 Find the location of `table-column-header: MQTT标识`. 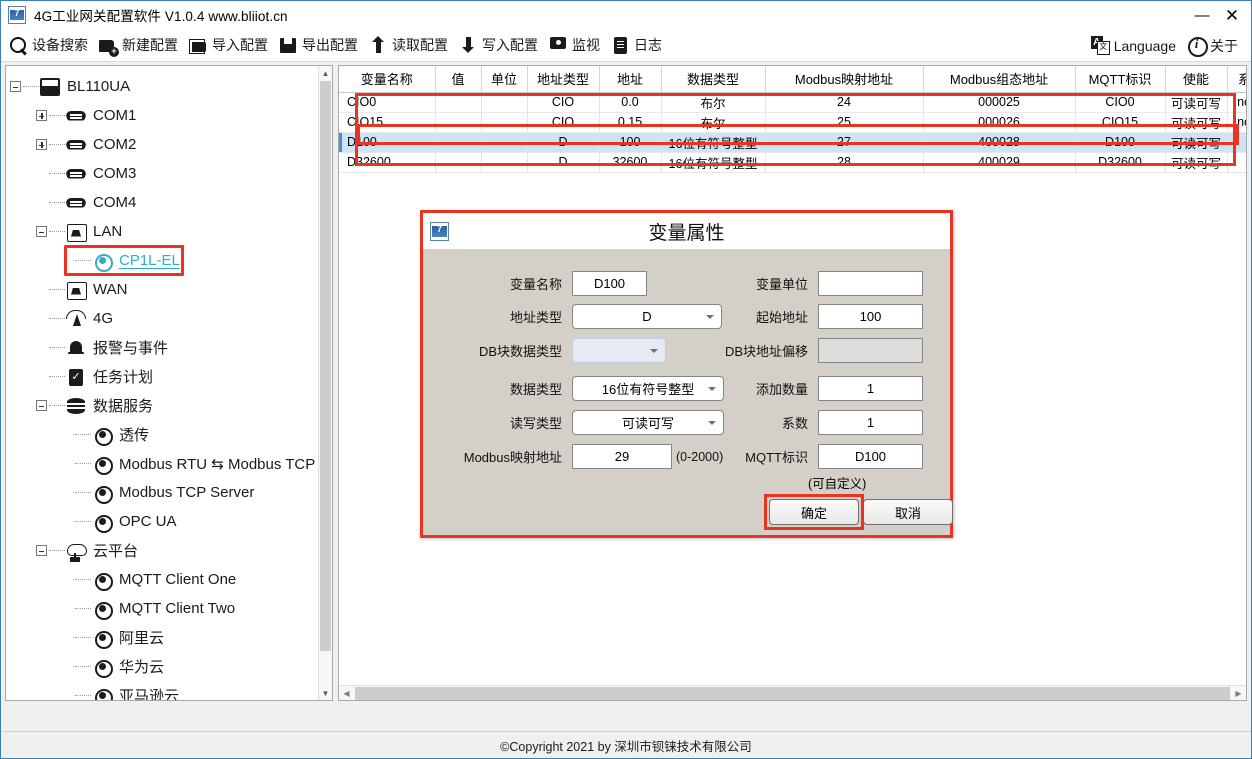

table-column-header: MQTT标识 is located at coordinates (1120, 79).